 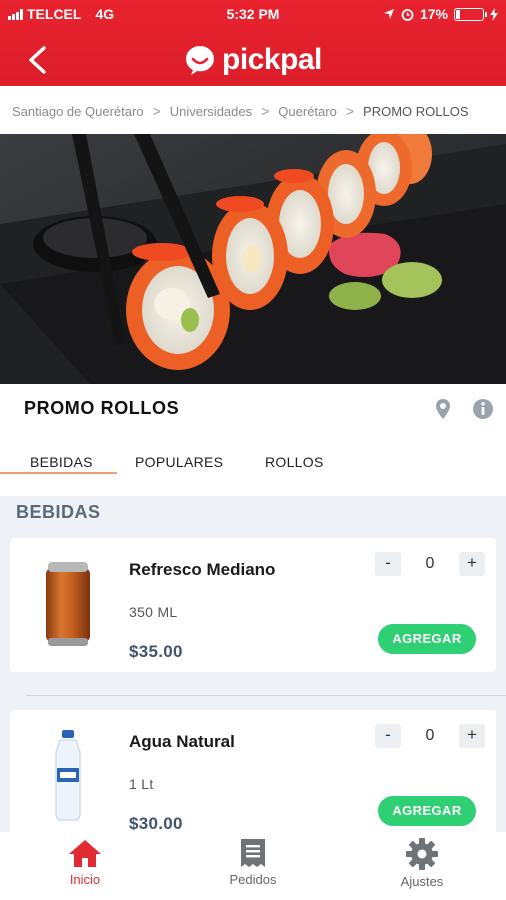 What do you see at coordinates (433, 14) in the screenshot?
I see `battery-percent: 17%` at bounding box center [433, 14].